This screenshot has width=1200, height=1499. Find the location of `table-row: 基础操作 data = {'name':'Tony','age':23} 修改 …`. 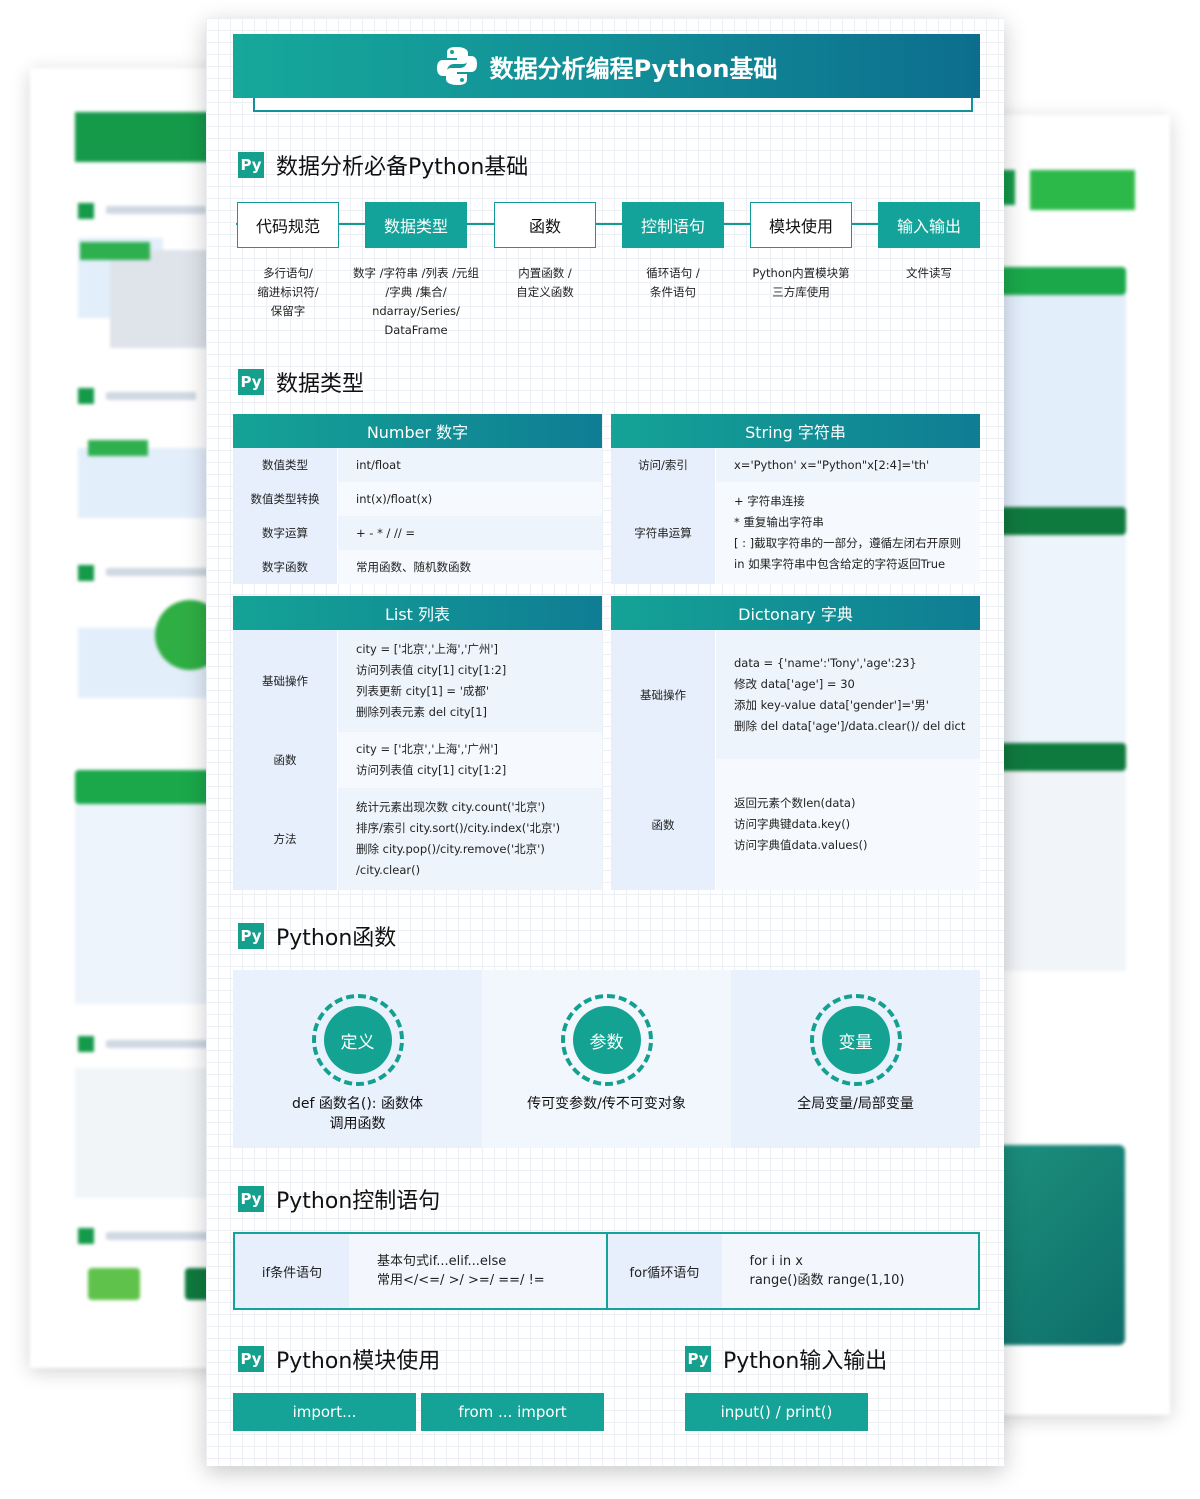

table-row: 基础操作 data = {'name':'Tony','age':23} 修改 … is located at coordinates (795, 694).